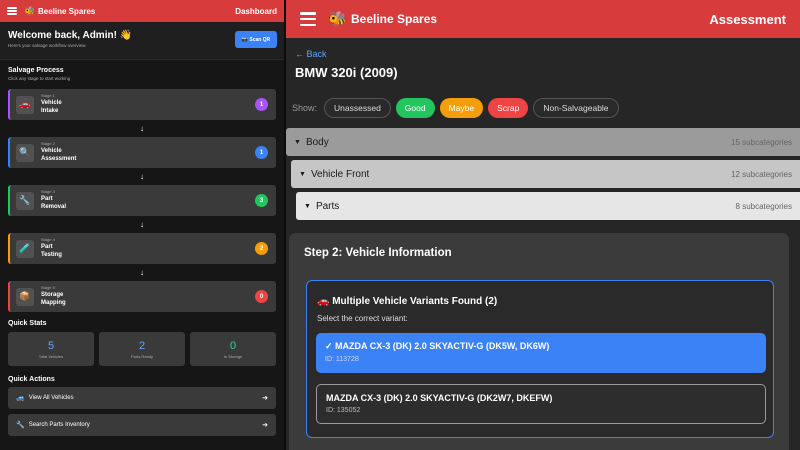 Image resolution: width=800 pixels, height=450 pixels. I want to click on category-name: Body, so click(317, 142).